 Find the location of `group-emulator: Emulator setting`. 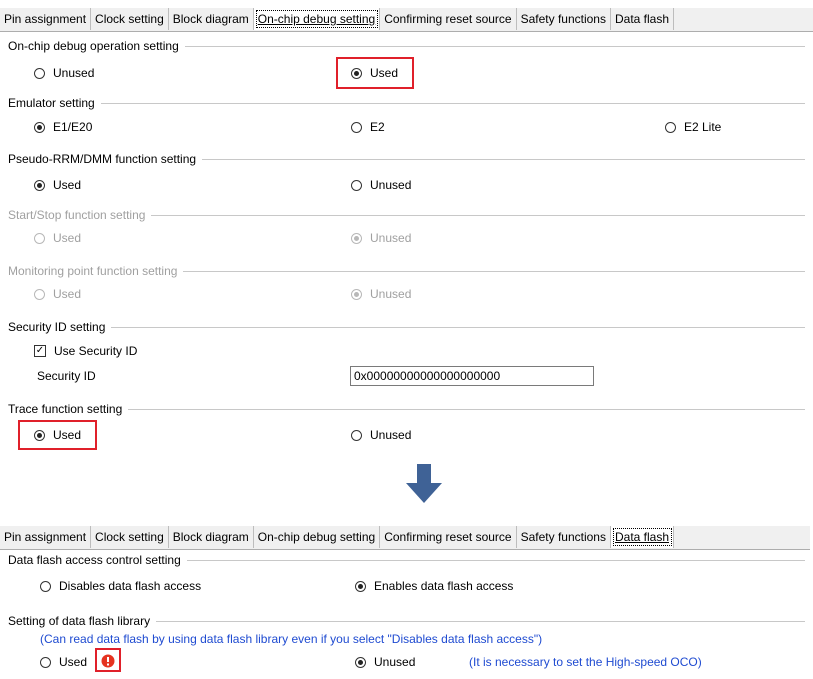

group-emulator: Emulator setting is located at coordinates (406, 103).